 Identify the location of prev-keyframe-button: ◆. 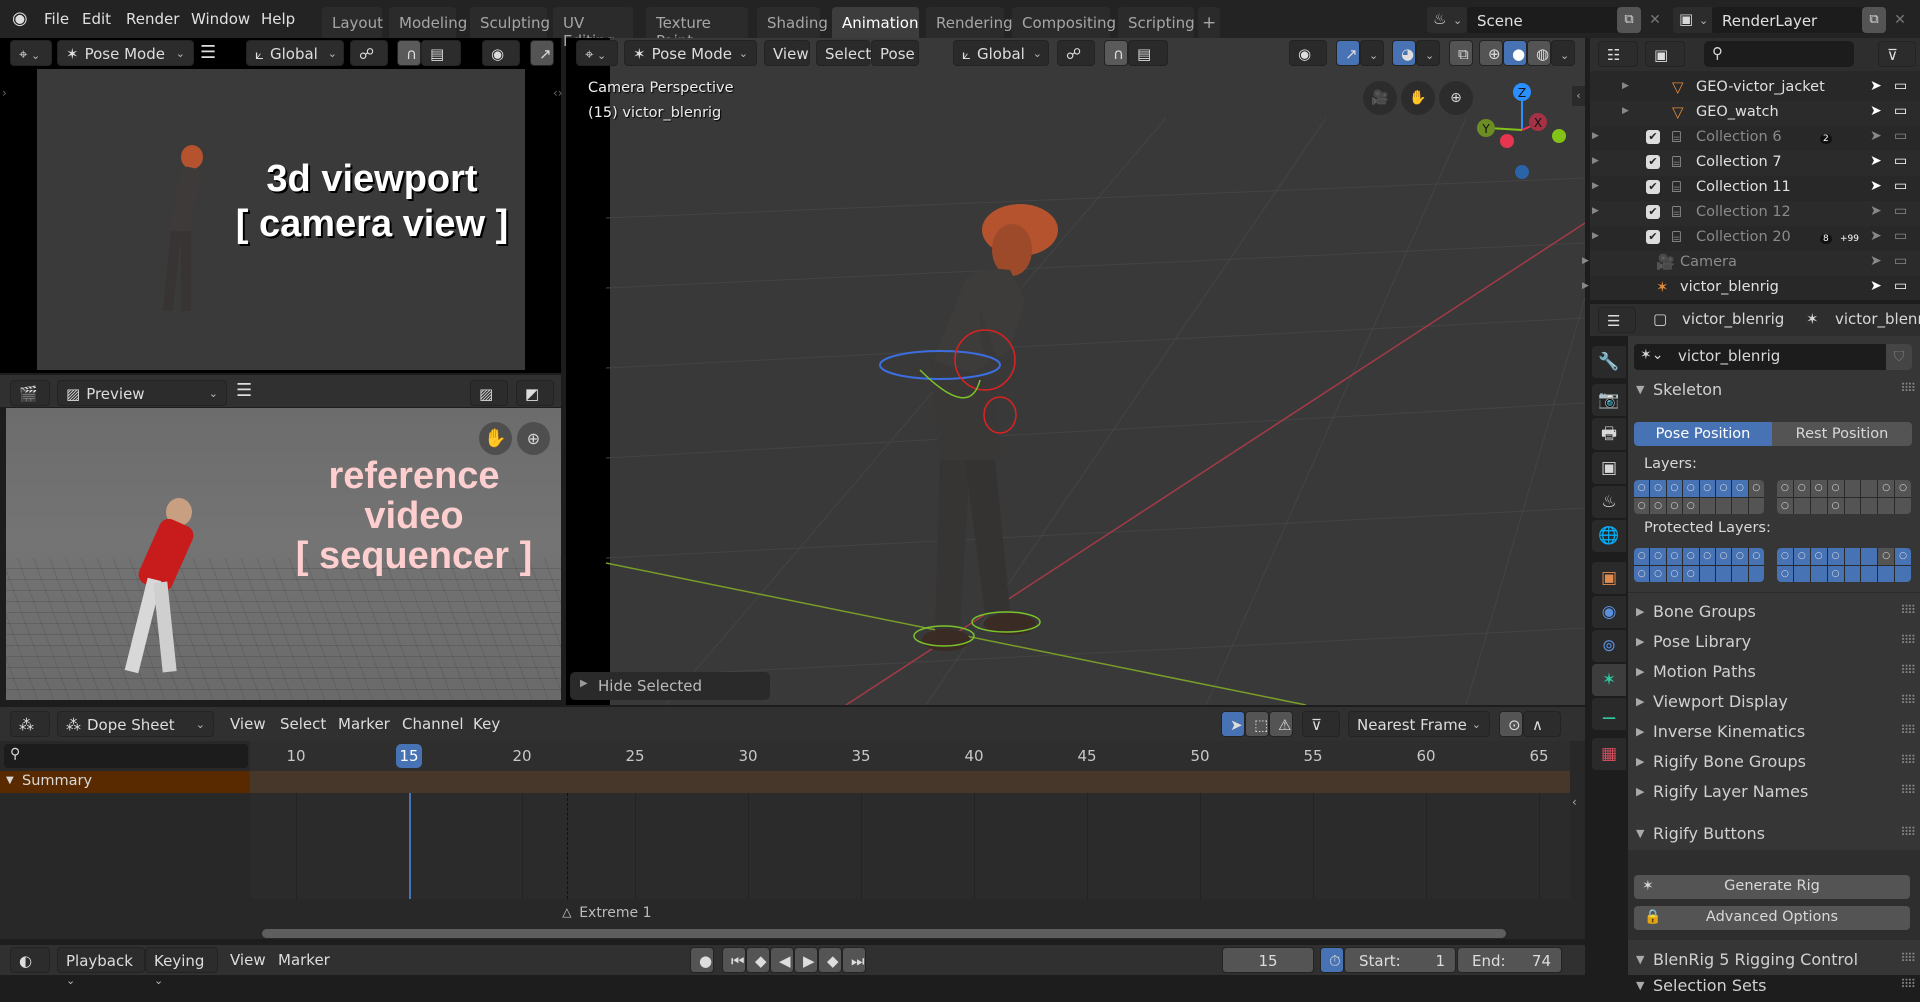
(758, 960).